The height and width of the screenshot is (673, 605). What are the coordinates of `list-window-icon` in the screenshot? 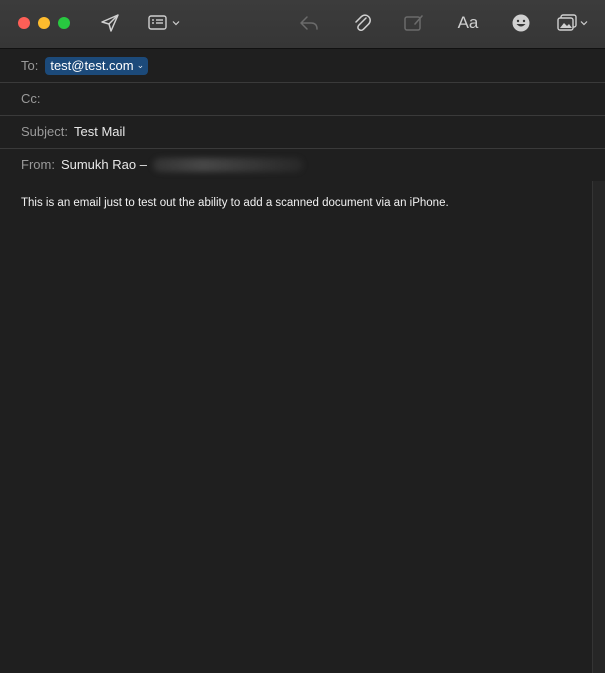 It's located at (157, 22).